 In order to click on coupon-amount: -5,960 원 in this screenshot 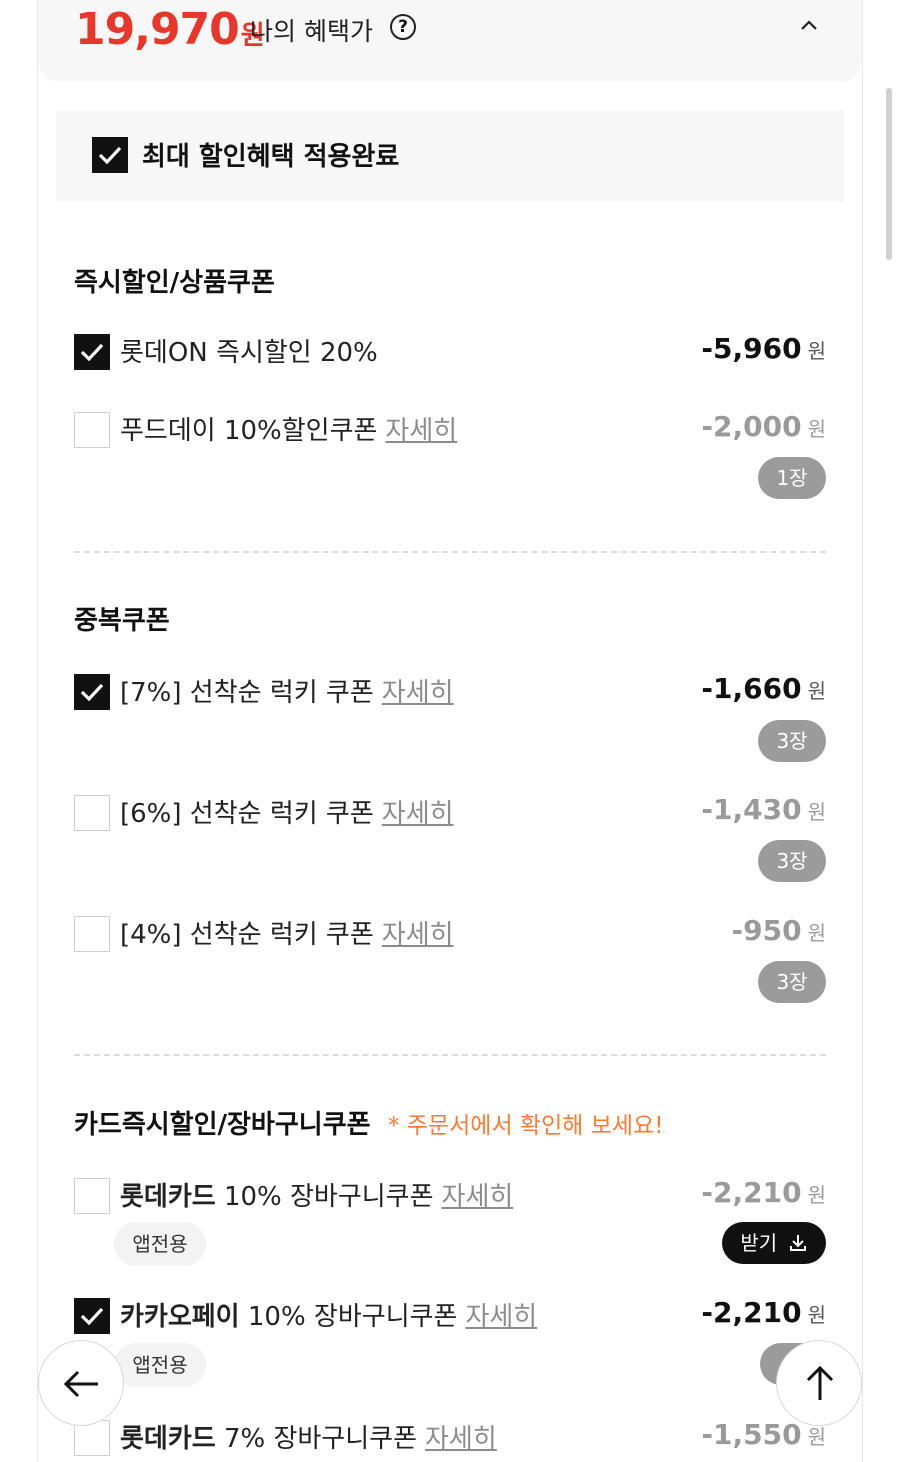, I will do `click(763, 348)`.